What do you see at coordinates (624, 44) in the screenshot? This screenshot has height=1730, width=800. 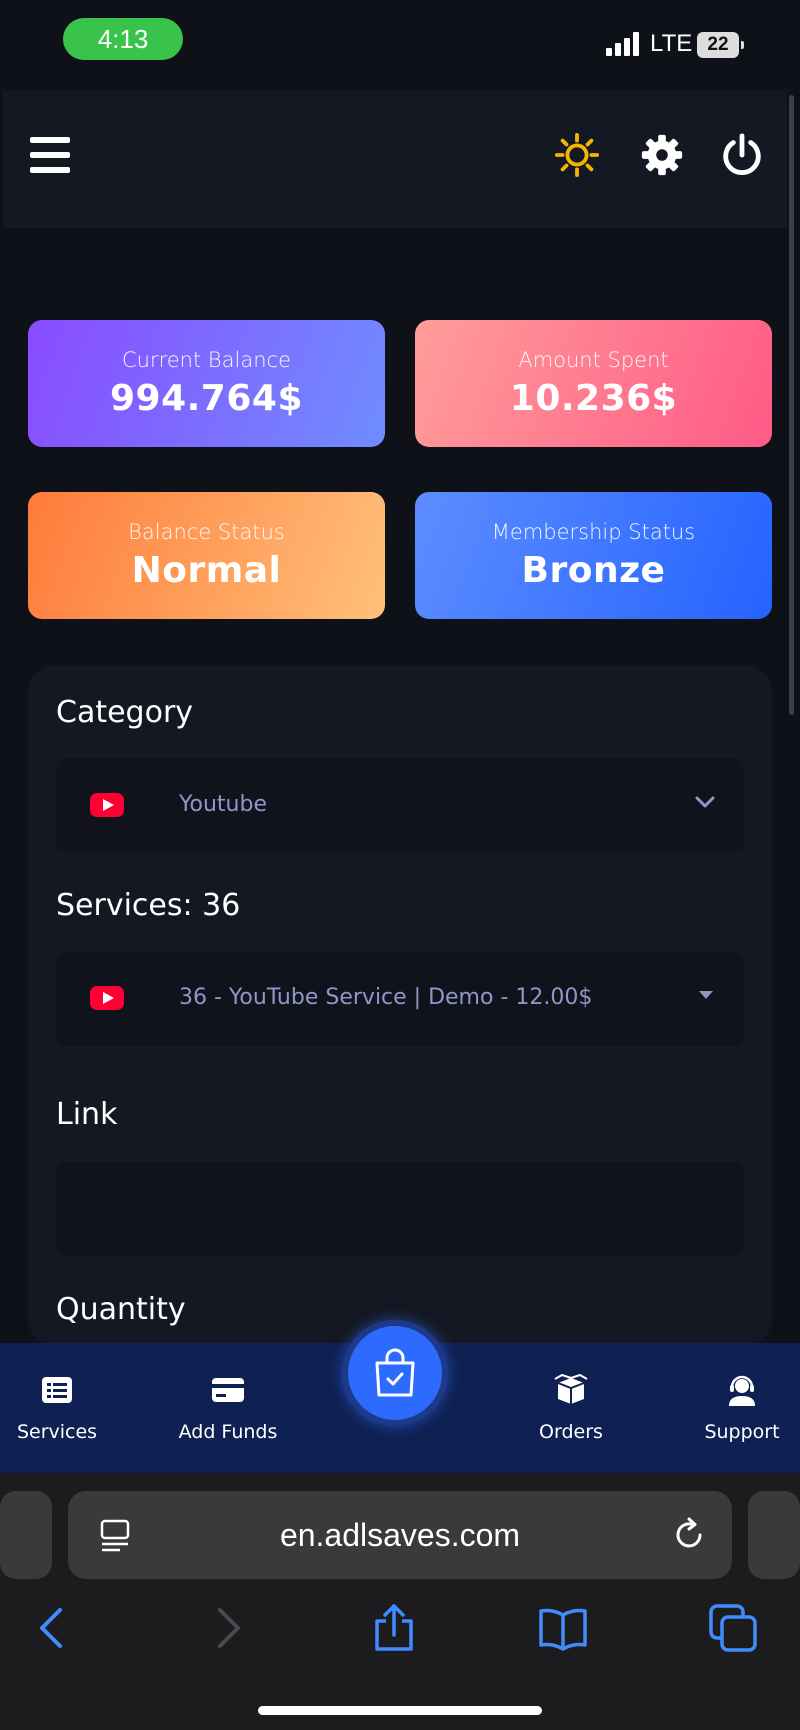 I see `signal-icon` at bounding box center [624, 44].